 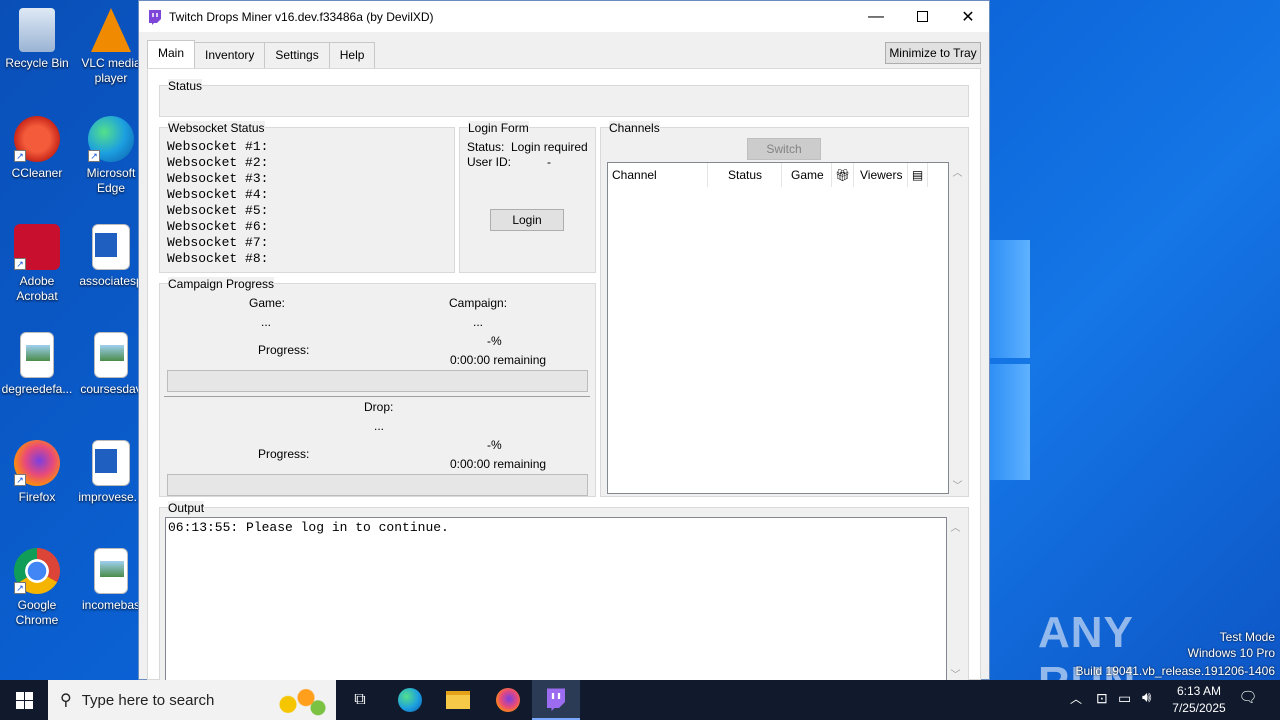 I want to click on build-text: Build 19041.vb_release.191206-1406, so click(x=1175, y=671).